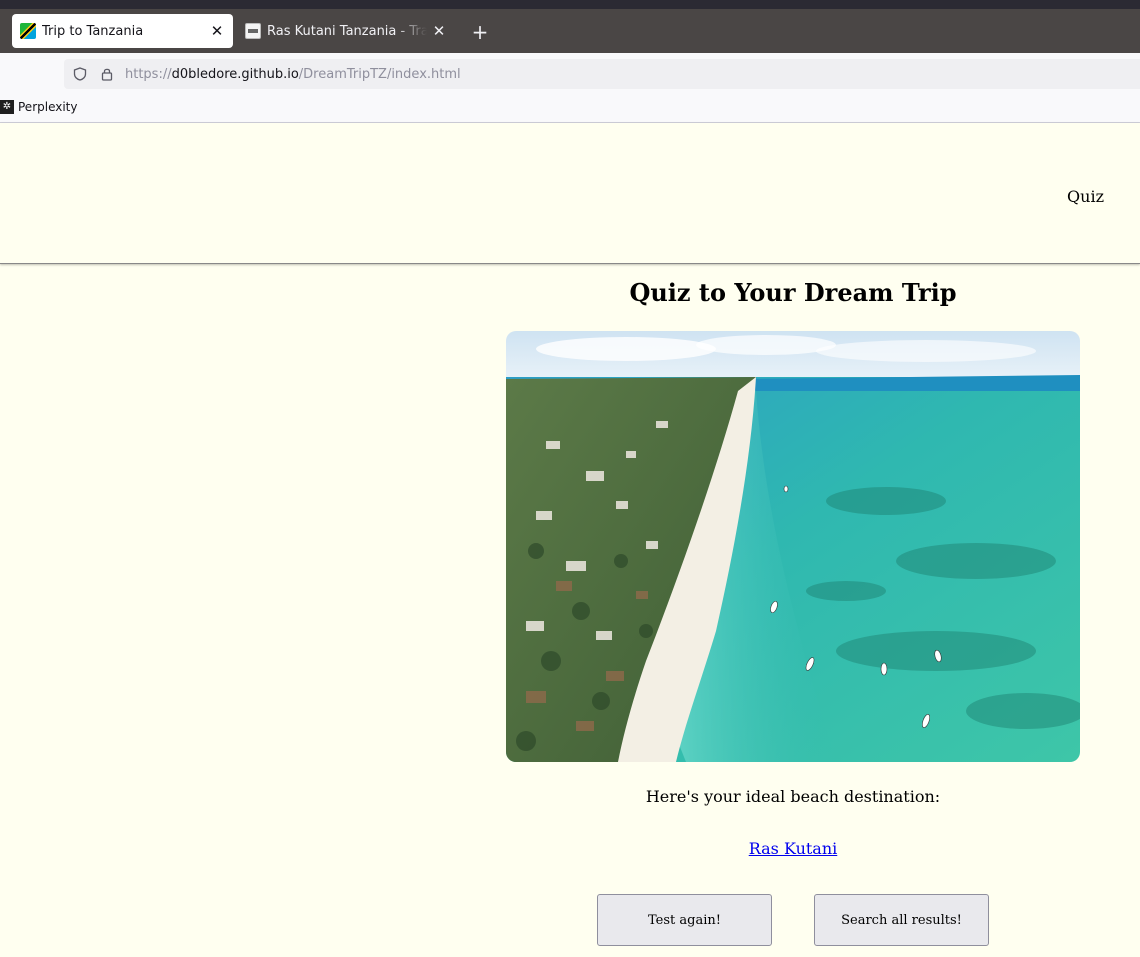 This screenshot has width=1140, height=957. Describe the element at coordinates (28, 31) in the screenshot. I see `tanzania-flag-icon` at that location.